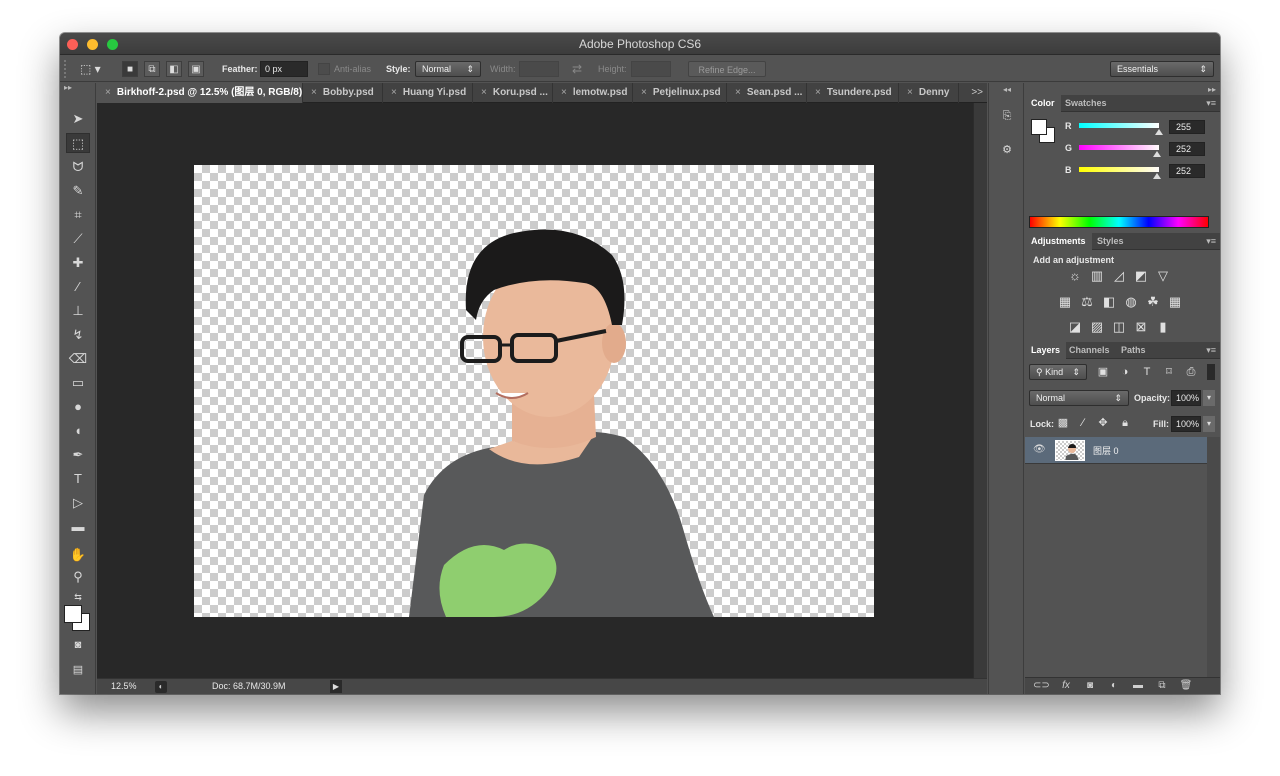 The height and width of the screenshot is (776, 1280). I want to click on red-slider-track, so click(1119, 125).